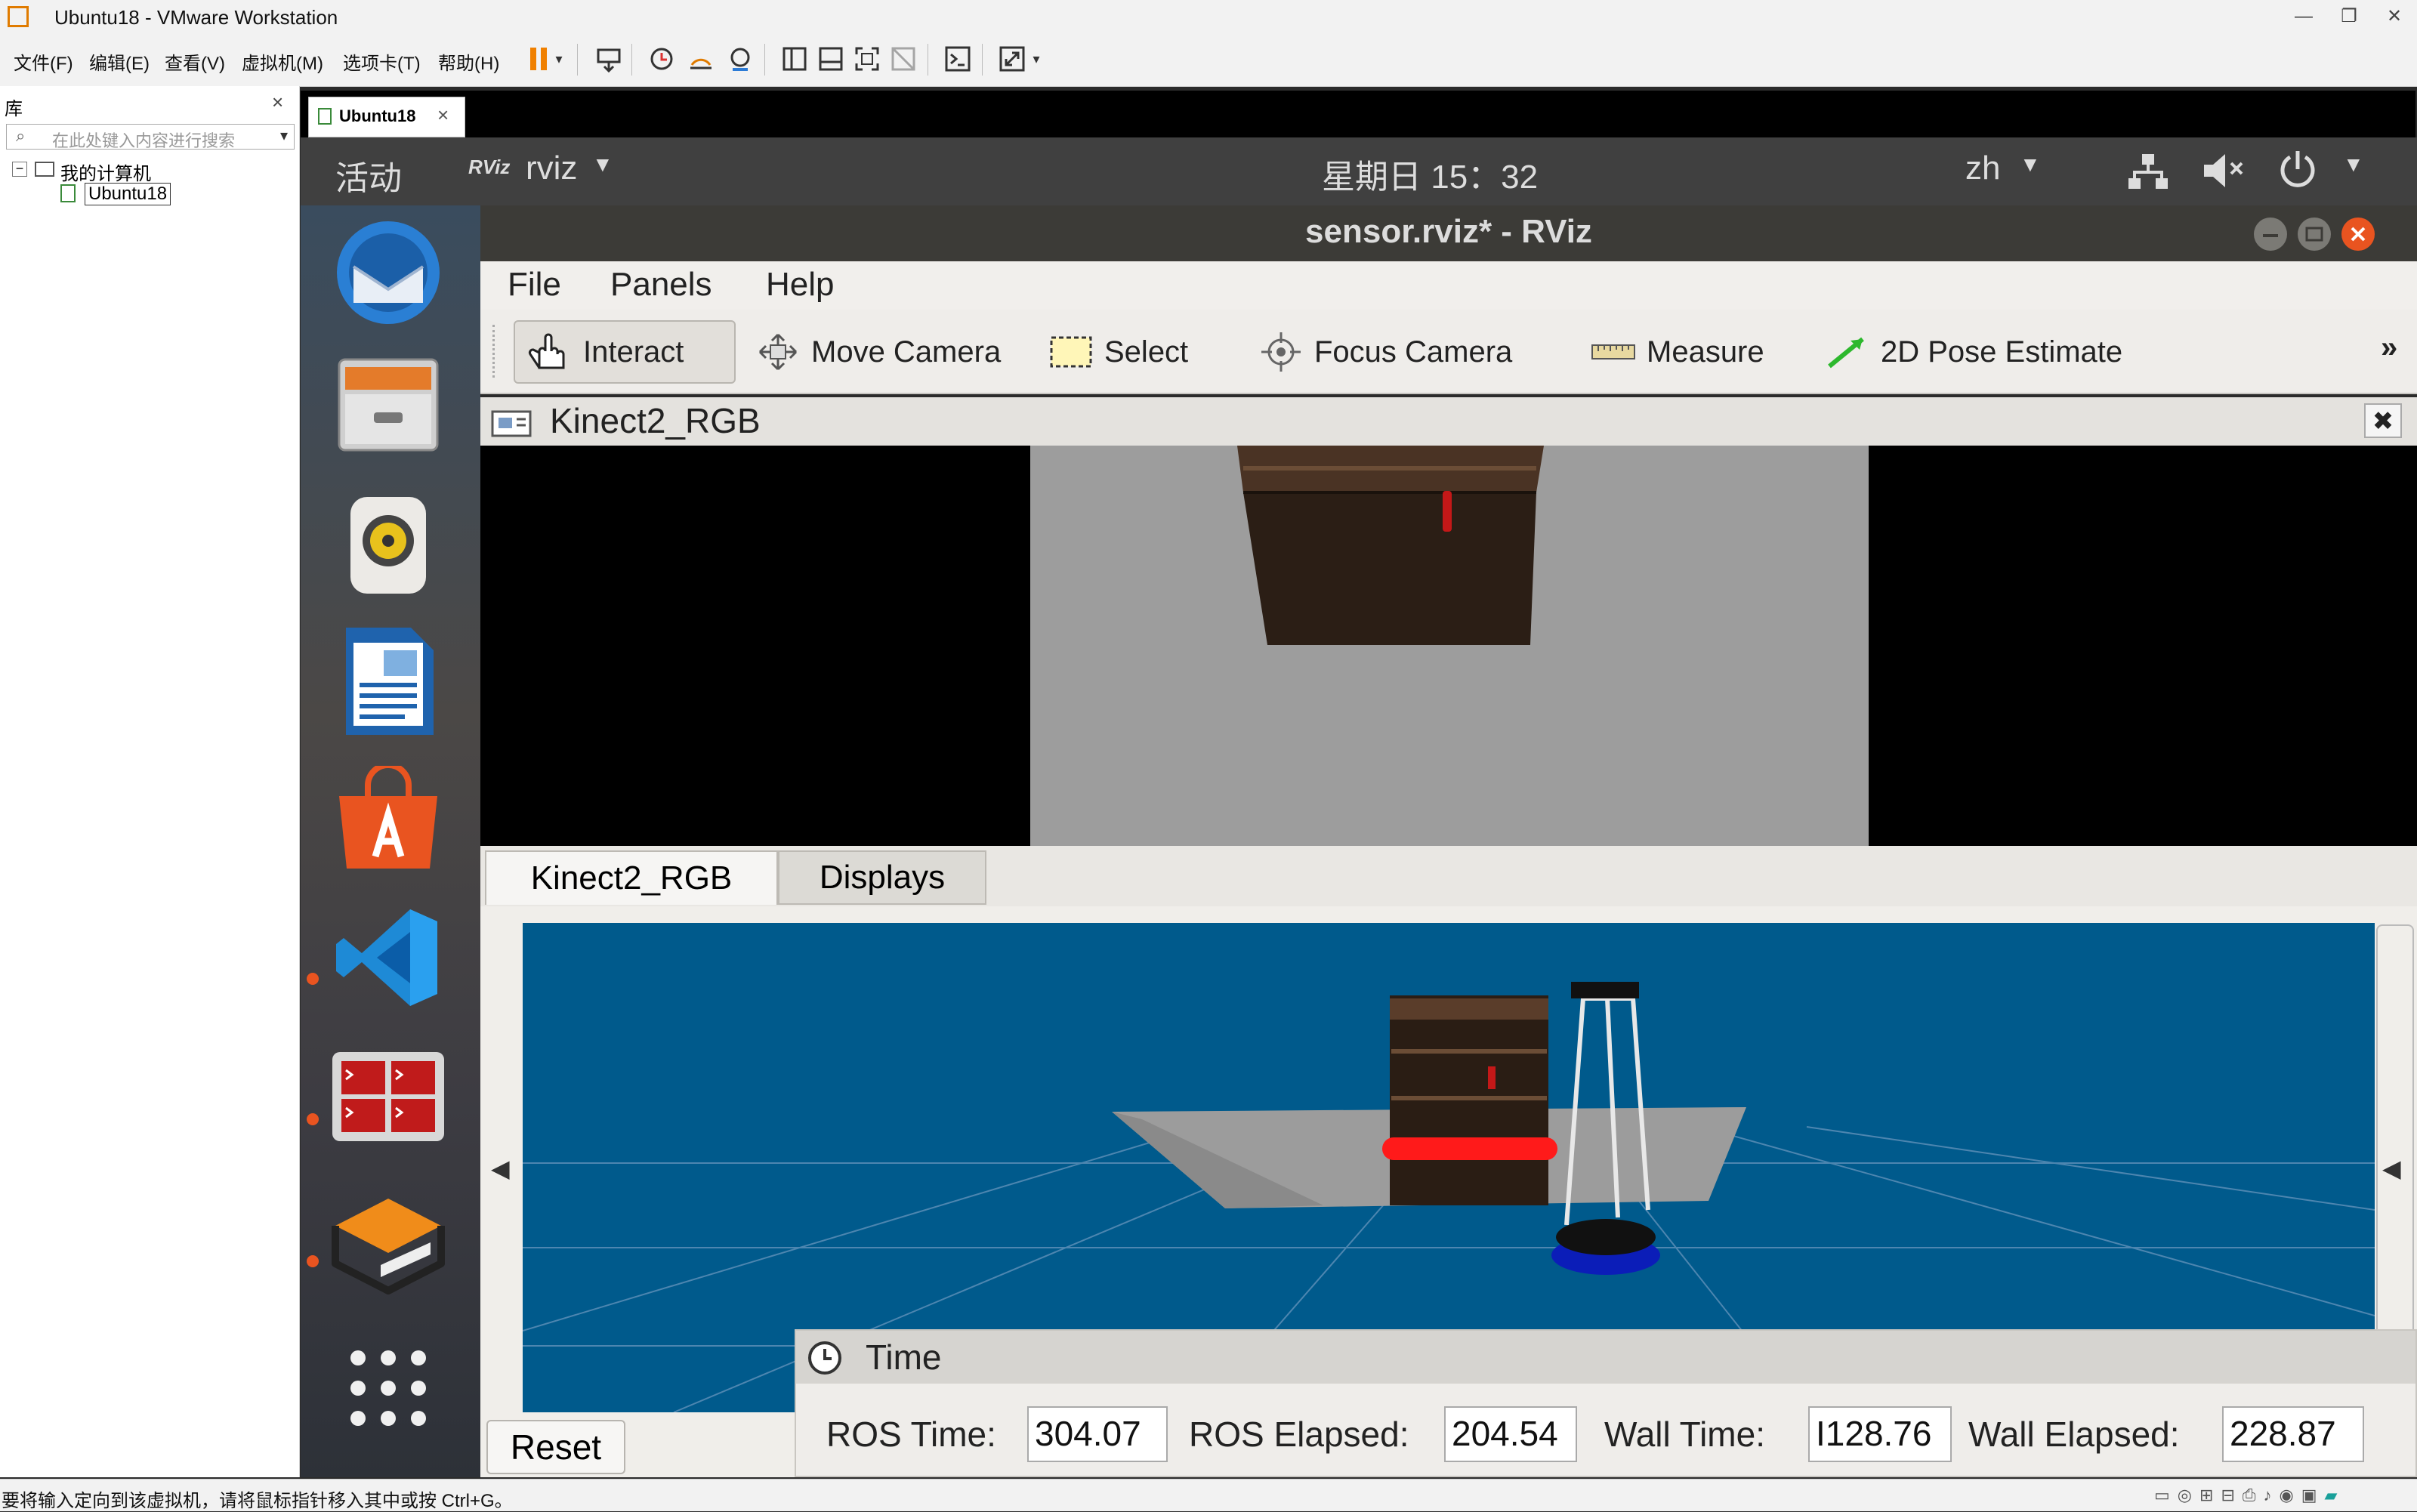 The width and height of the screenshot is (2417, 1512). Describe the element at coordinates (196, 17) in the screenshot. I see `vmware-window-title: Ubuntu18 - VMware Workstation` at that location.